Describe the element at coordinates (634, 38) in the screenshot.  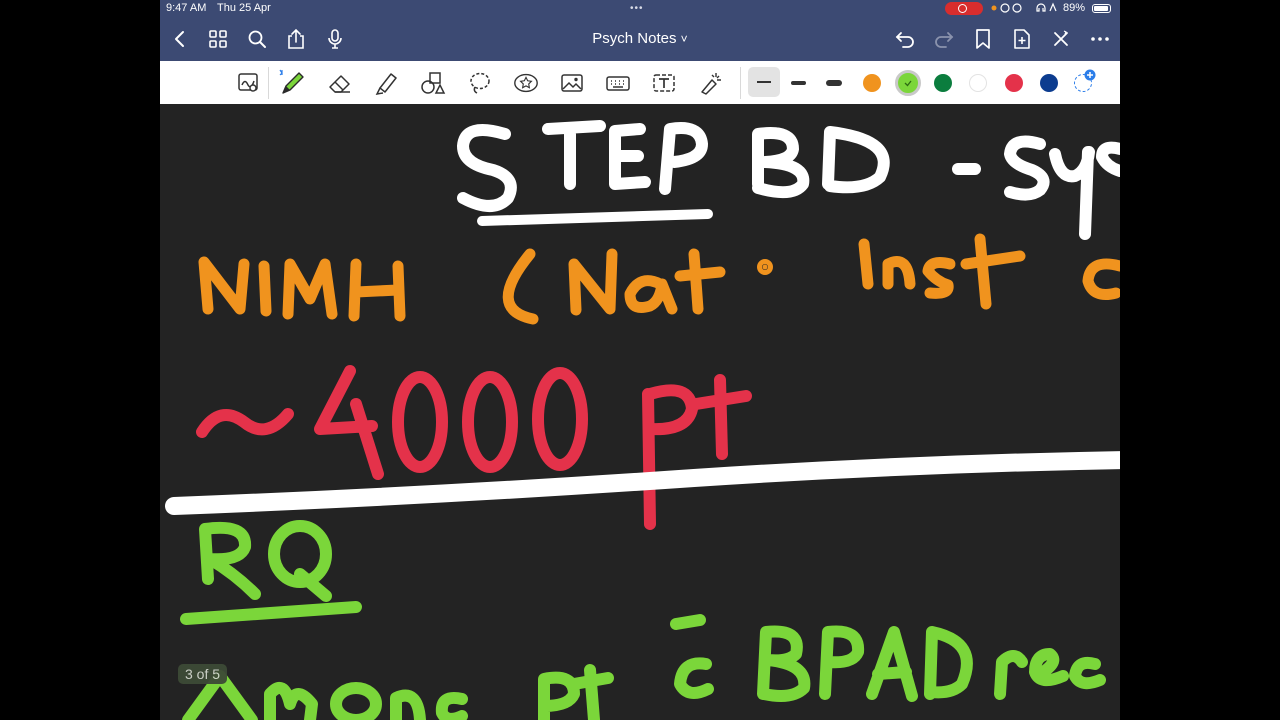
I see `document-title: Psych Notes` at that location.